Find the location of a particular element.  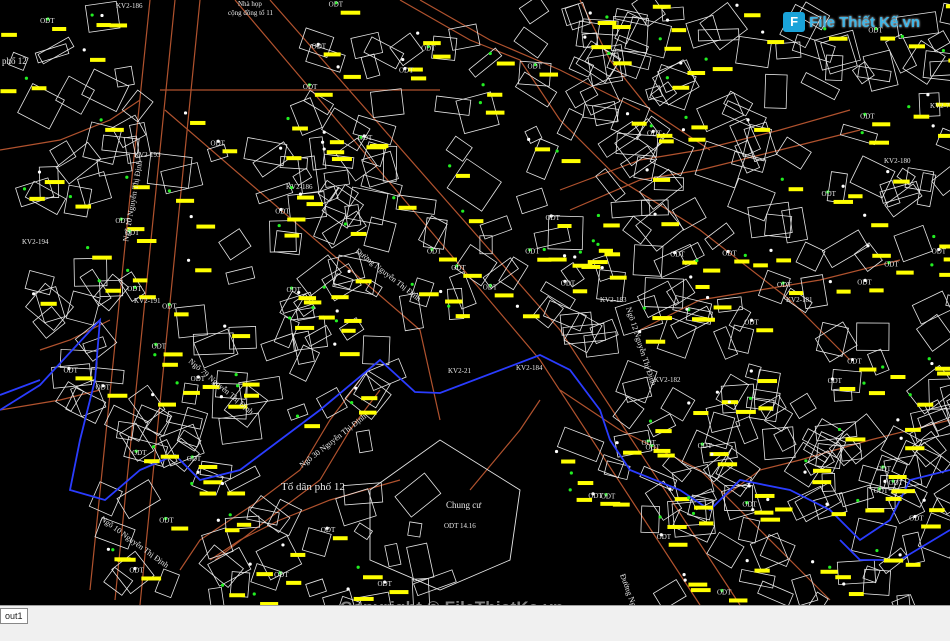

logo-icon: F is located at coordinates (794, 22).